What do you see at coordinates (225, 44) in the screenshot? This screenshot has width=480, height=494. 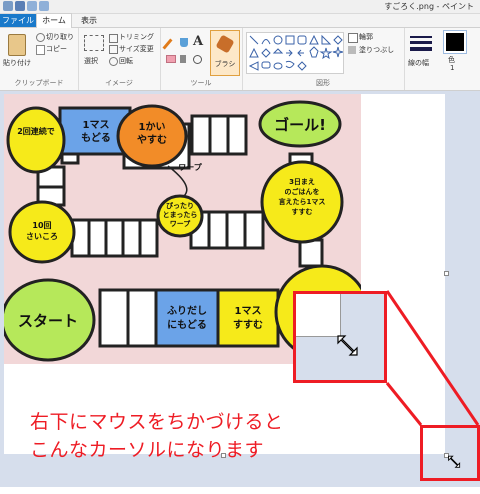 I see `brush-icon` at bounding box center [225, 44].